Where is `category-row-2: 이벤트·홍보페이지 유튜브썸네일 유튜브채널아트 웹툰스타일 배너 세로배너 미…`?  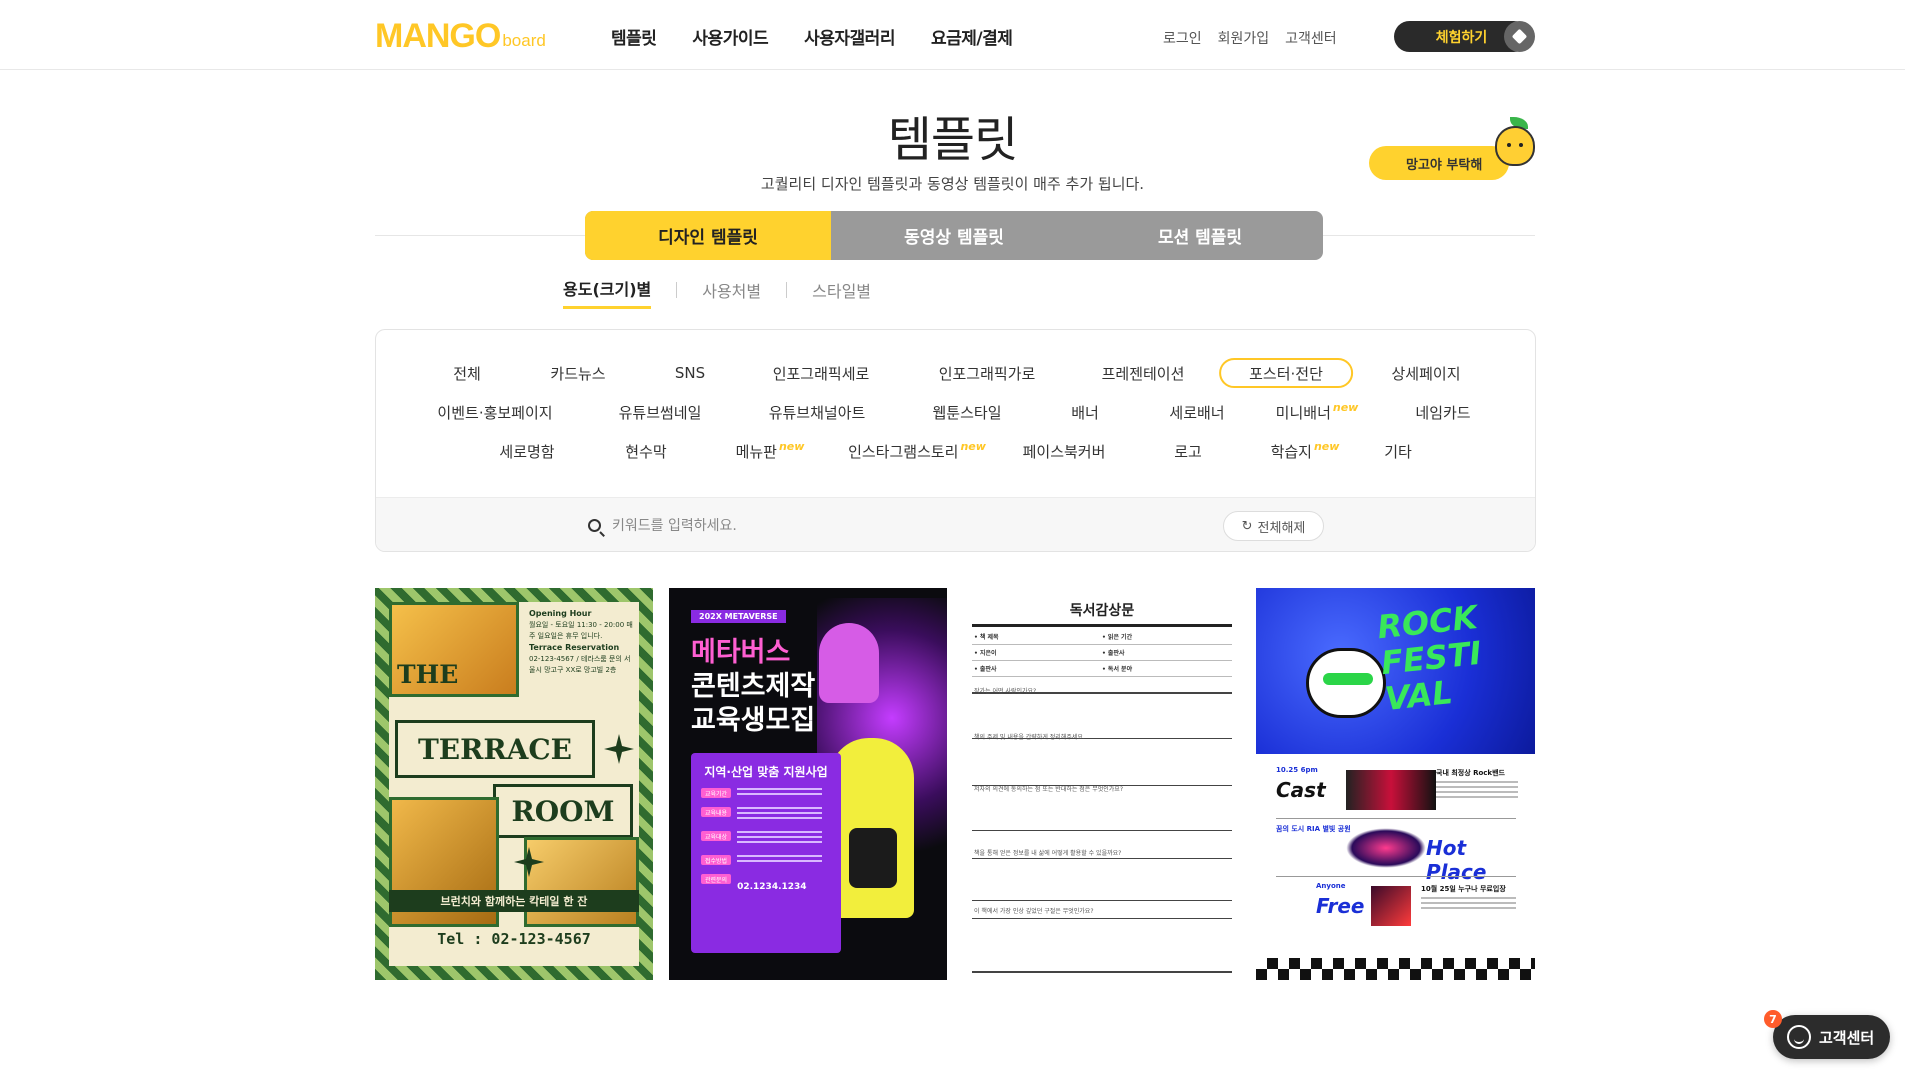 category-row-2: 이벤트·홍보페이지 유튜브썸네일 유튜브채널아트 웹툰스타일 배너 세로배너 미… is located at coordinates (955, 412).